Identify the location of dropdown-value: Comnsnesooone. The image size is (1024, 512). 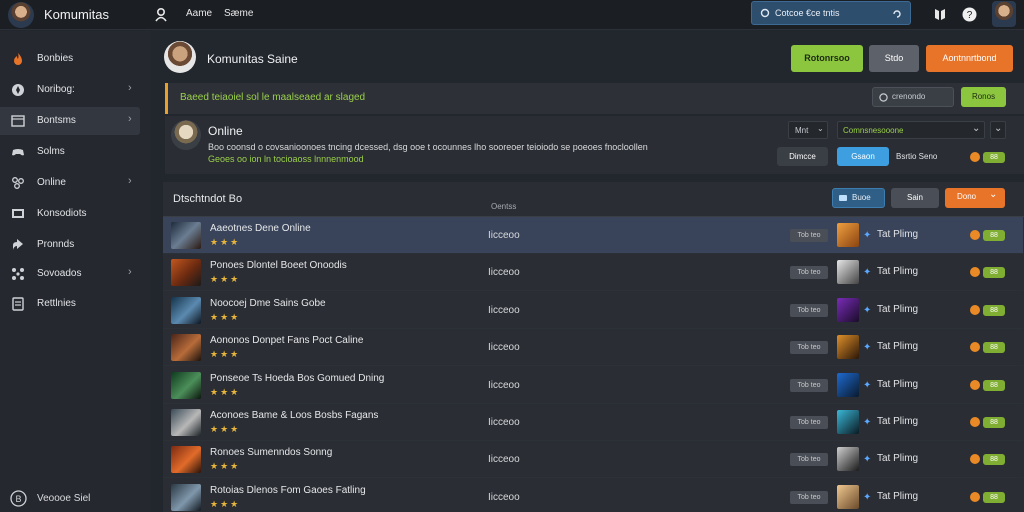
(873, 130).